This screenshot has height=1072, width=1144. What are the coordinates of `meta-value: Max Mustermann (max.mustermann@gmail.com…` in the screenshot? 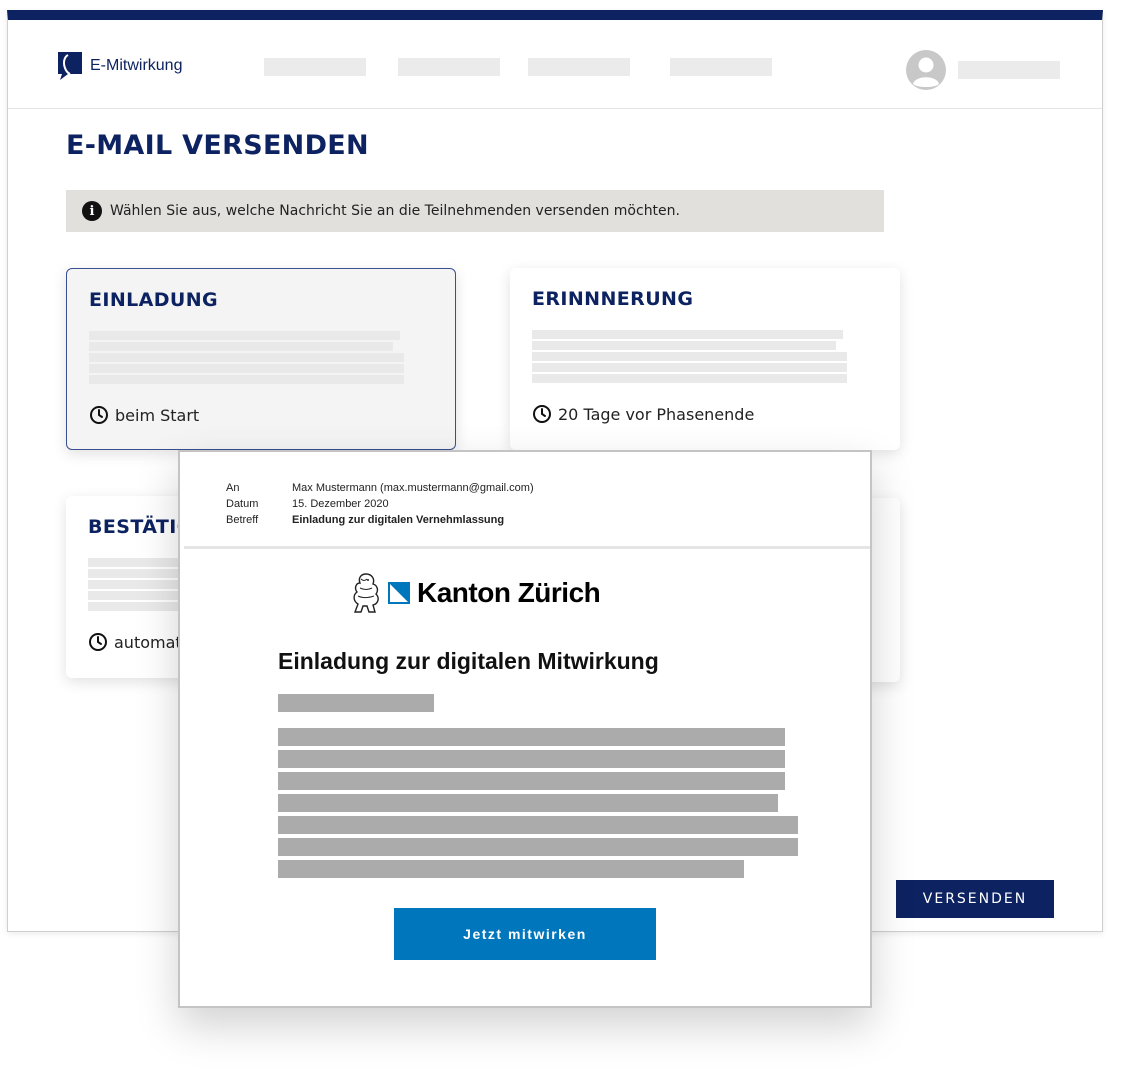 It's located at (413, 488).